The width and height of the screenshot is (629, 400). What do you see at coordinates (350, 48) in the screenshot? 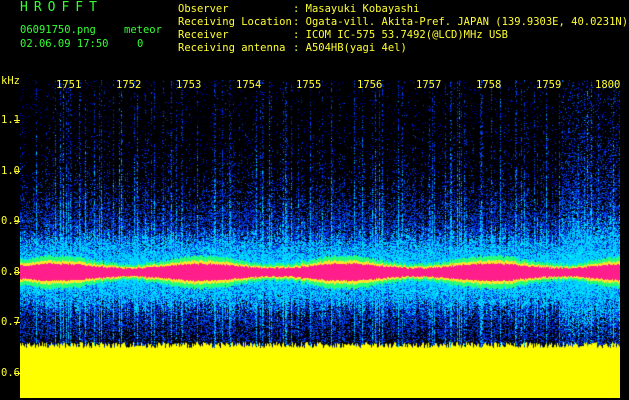
I see `info-antenna-value: : A504HB(yagi 4el)` at bounding box center [350, 48].